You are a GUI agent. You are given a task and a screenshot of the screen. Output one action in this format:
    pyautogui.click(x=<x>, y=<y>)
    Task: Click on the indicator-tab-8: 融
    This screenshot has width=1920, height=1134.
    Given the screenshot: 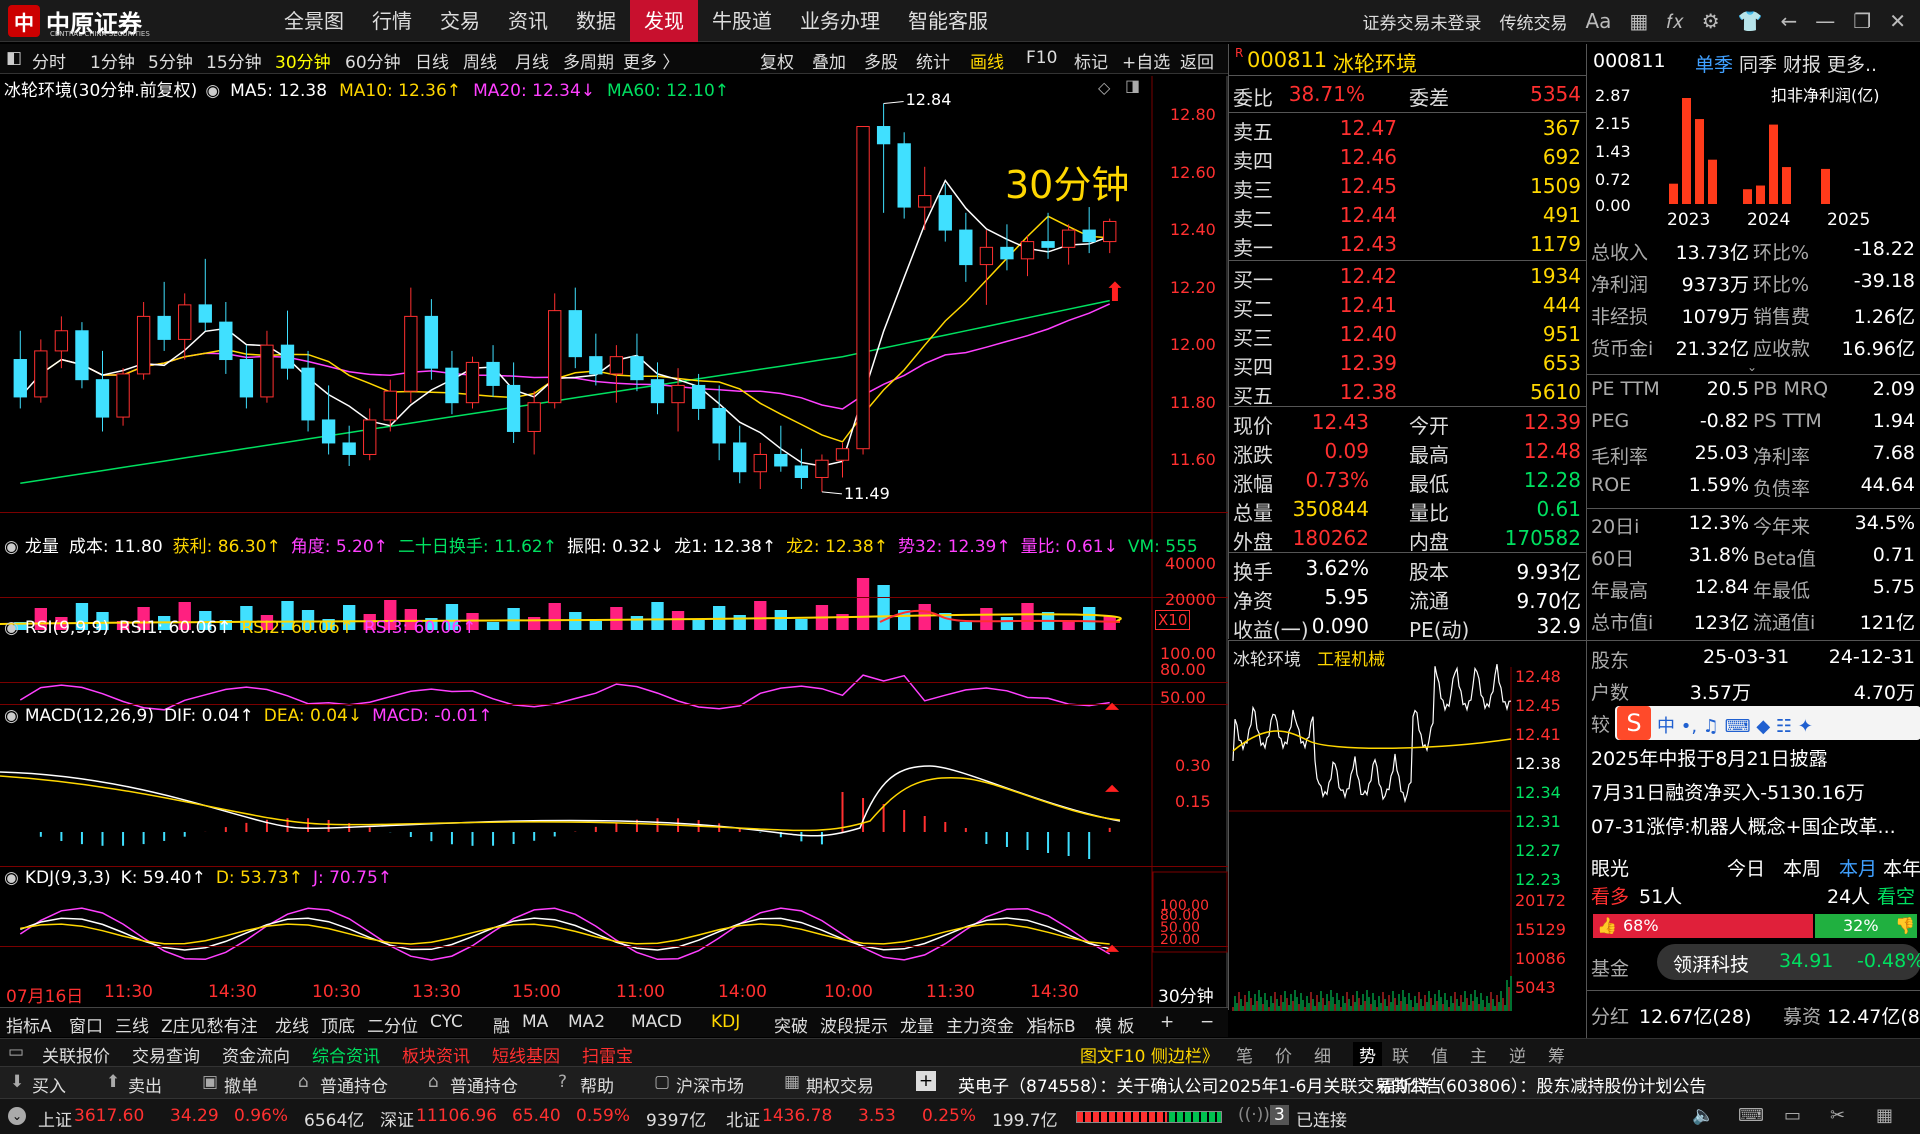 What is the action you would take?
    pyautogui.click(x=501, y=1024)
    